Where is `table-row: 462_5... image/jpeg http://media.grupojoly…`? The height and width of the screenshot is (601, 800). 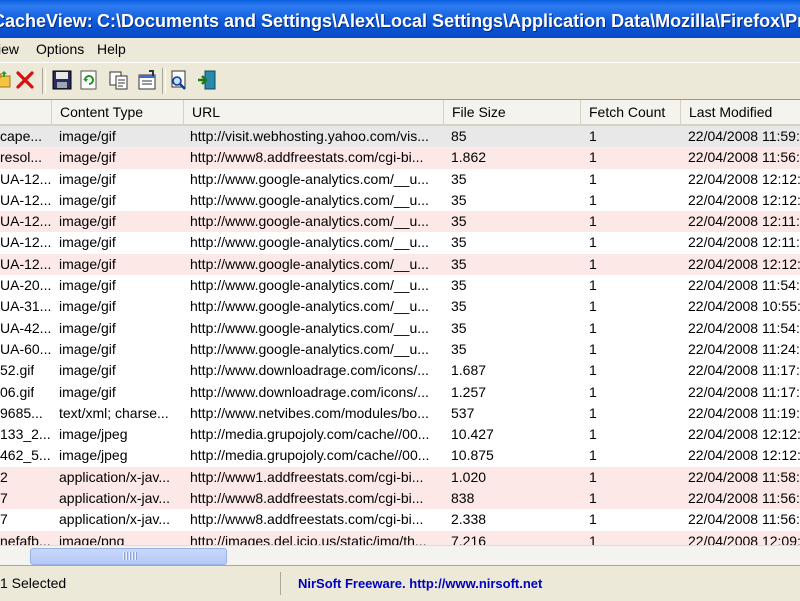
table-row: 462_5... image/jpeg http://media.grupojoly… is located at coordinates (400, 455).